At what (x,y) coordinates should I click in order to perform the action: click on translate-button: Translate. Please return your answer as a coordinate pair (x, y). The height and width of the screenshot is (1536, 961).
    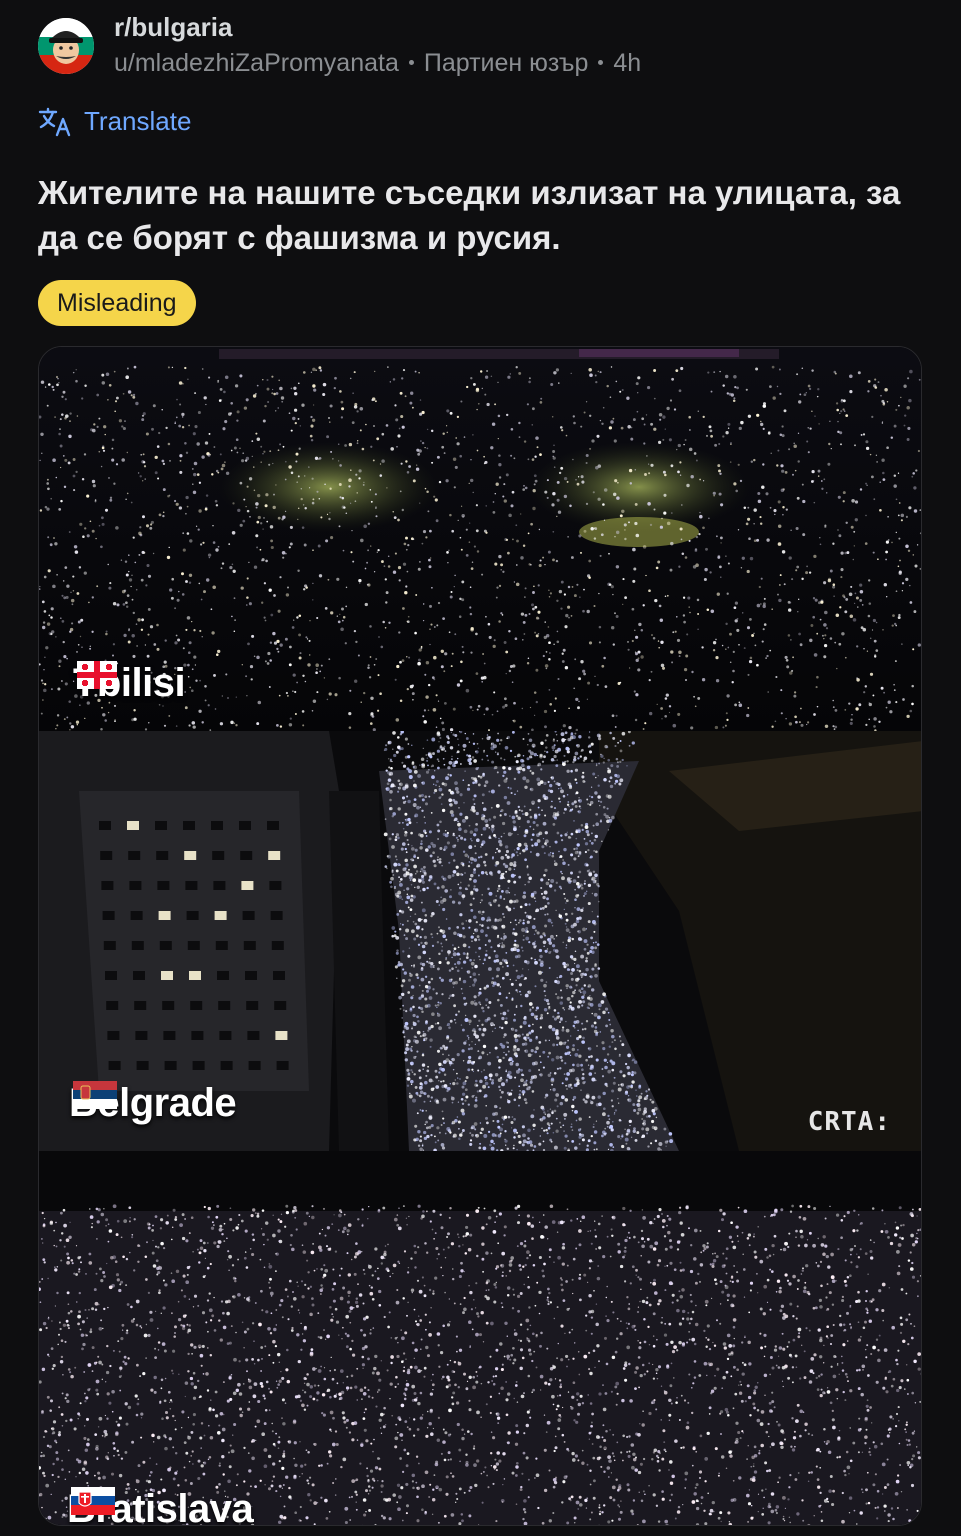
    Looking at the image, I should click on (114, 121).